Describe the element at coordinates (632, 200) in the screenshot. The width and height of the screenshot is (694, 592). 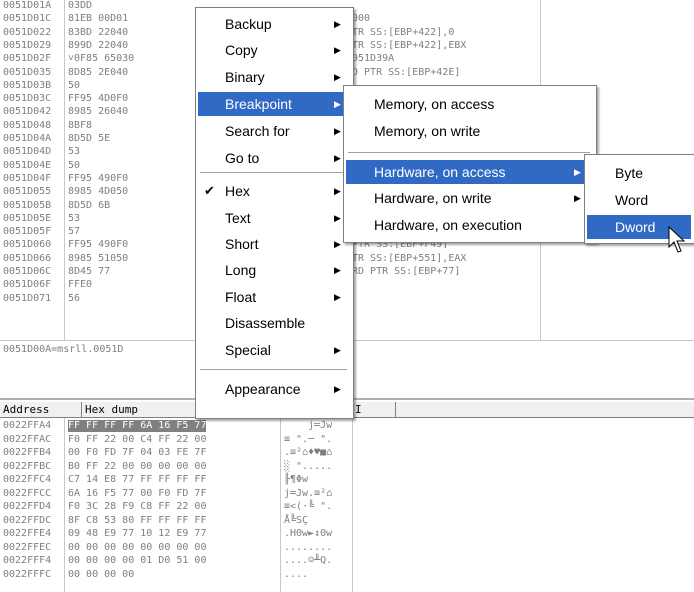
I see `menu-item-label: Word` at that location.